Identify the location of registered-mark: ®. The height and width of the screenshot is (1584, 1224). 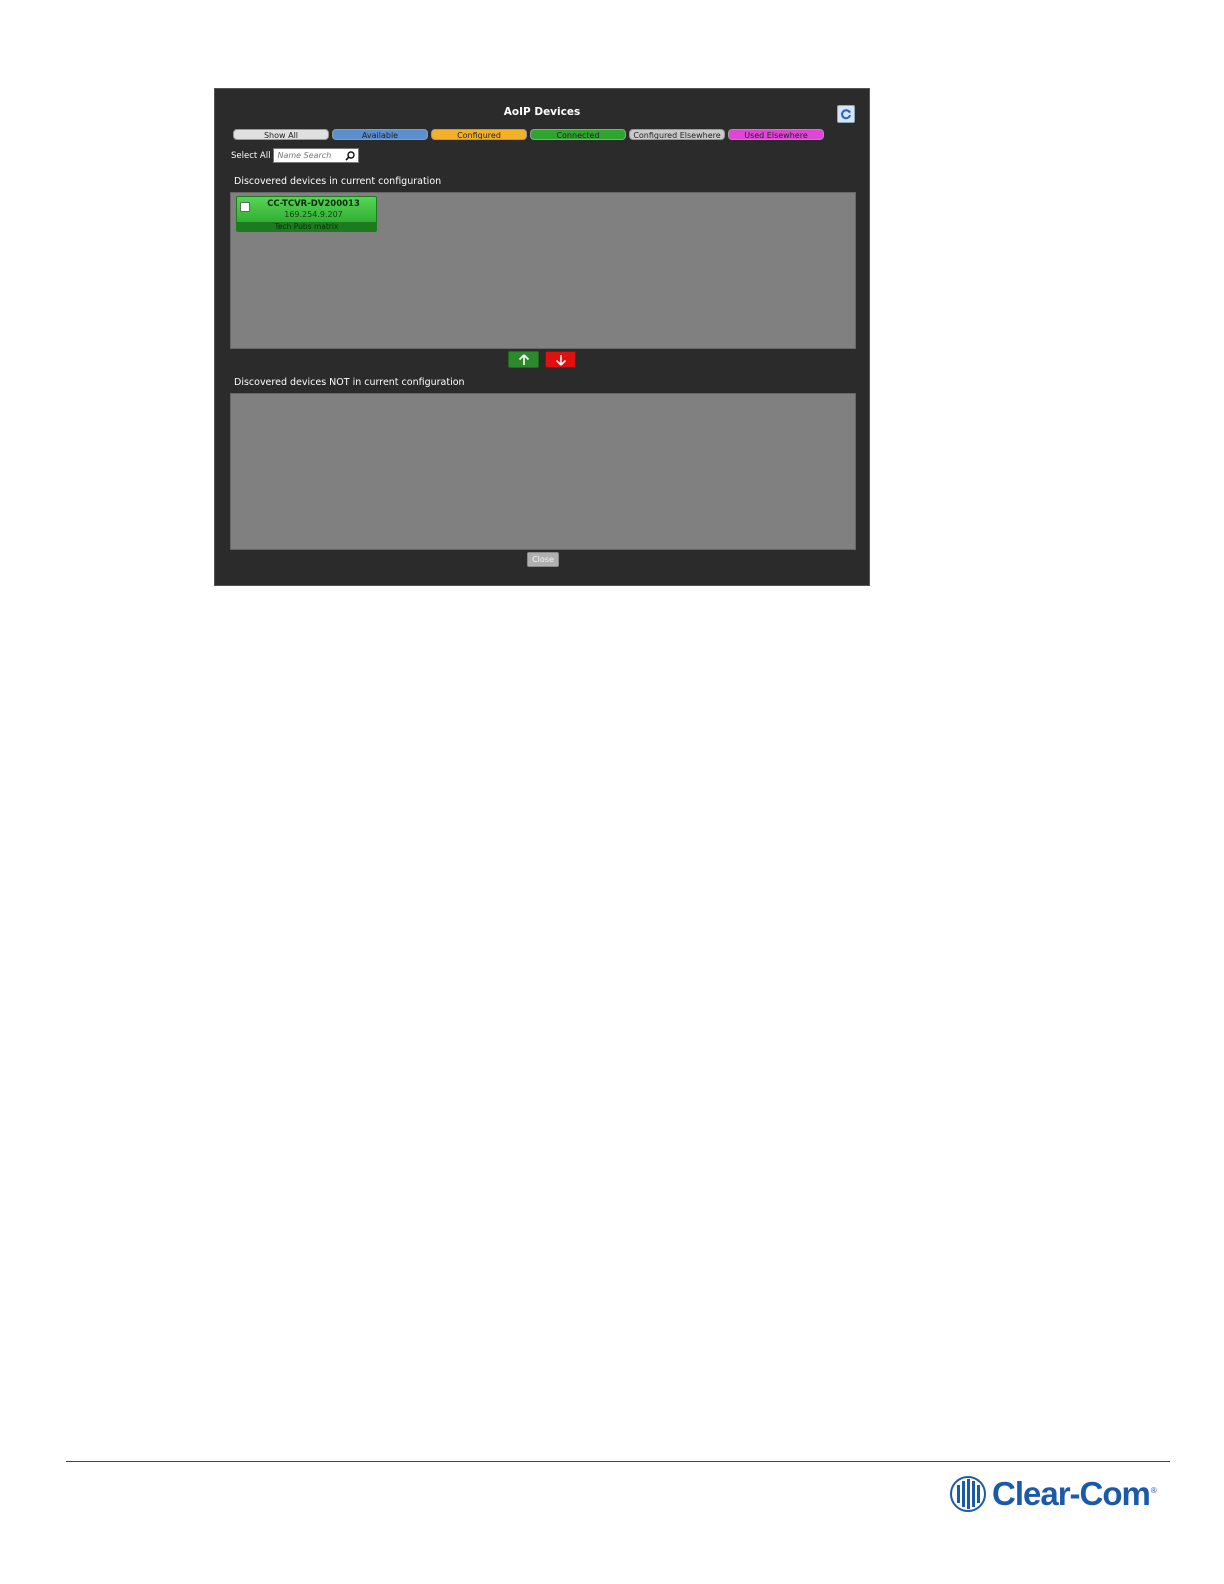
(1153, 1490).